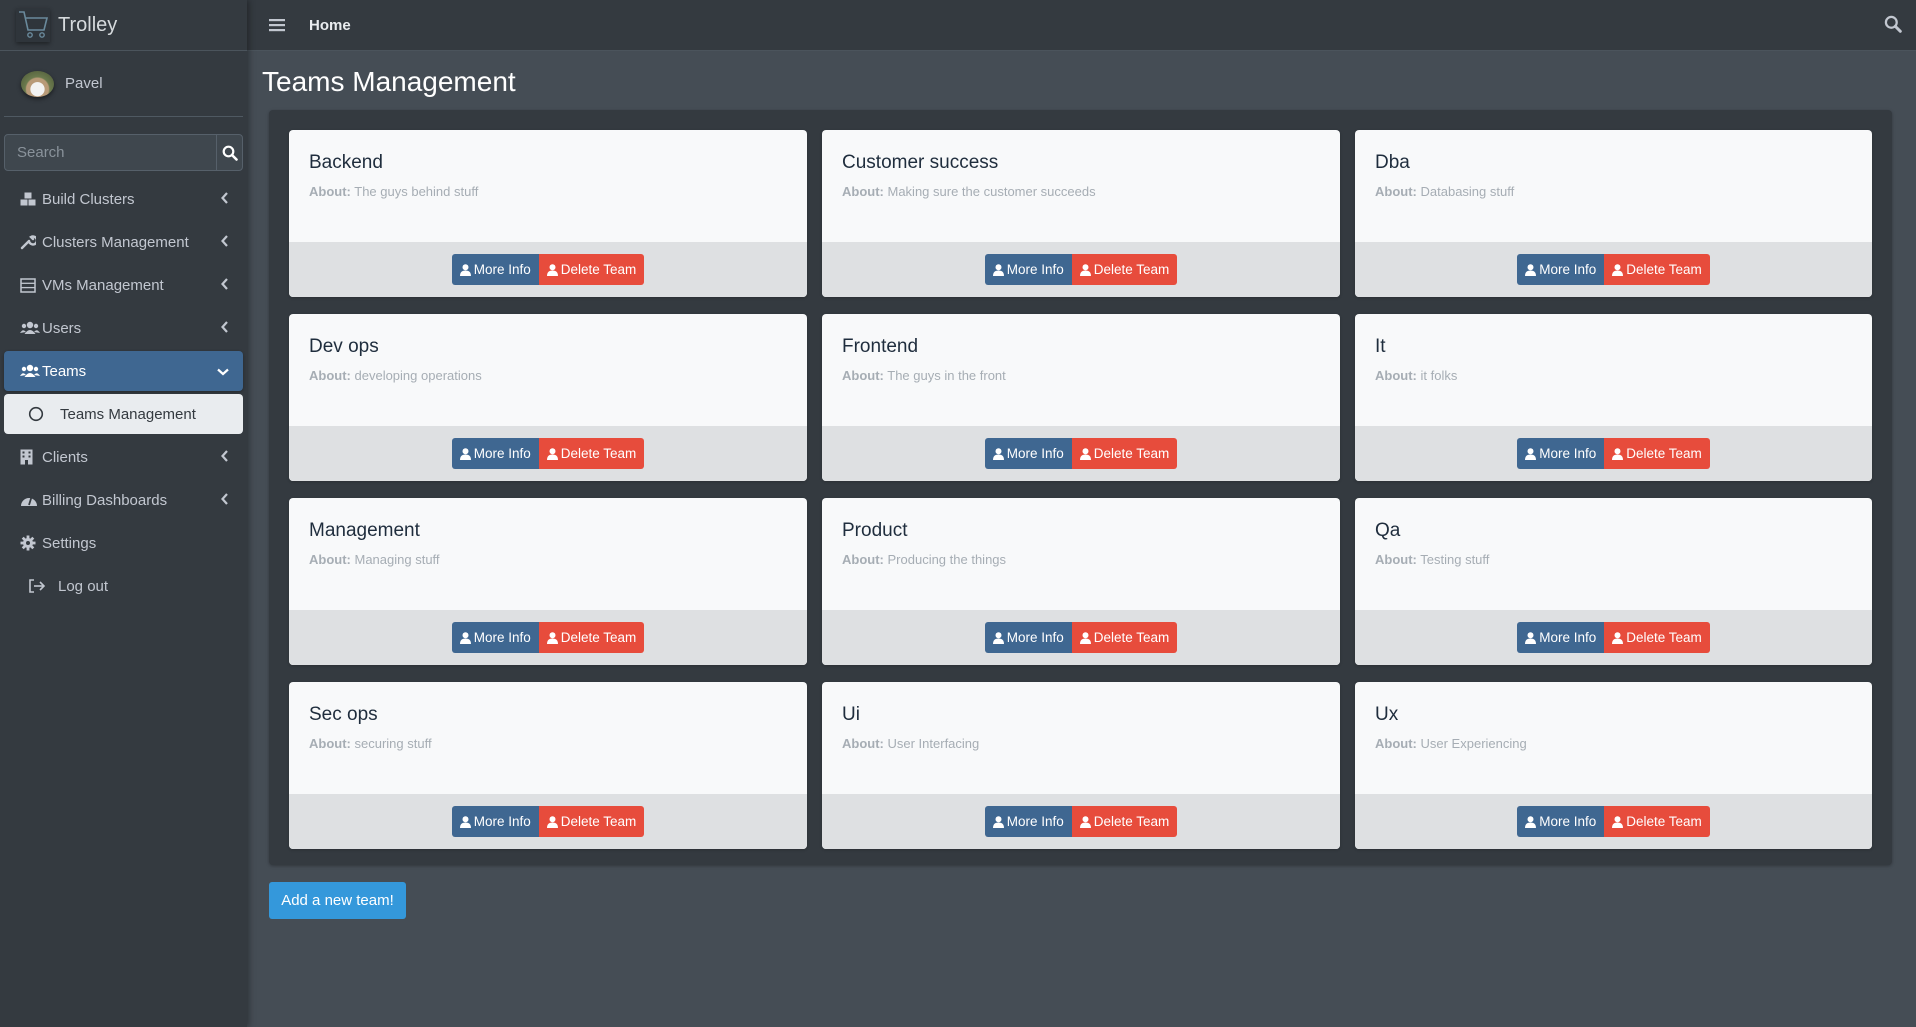 Image resolution: width=1916 pixels, height=1027 pixels. I want to click on building-icon, so click(30, 457).